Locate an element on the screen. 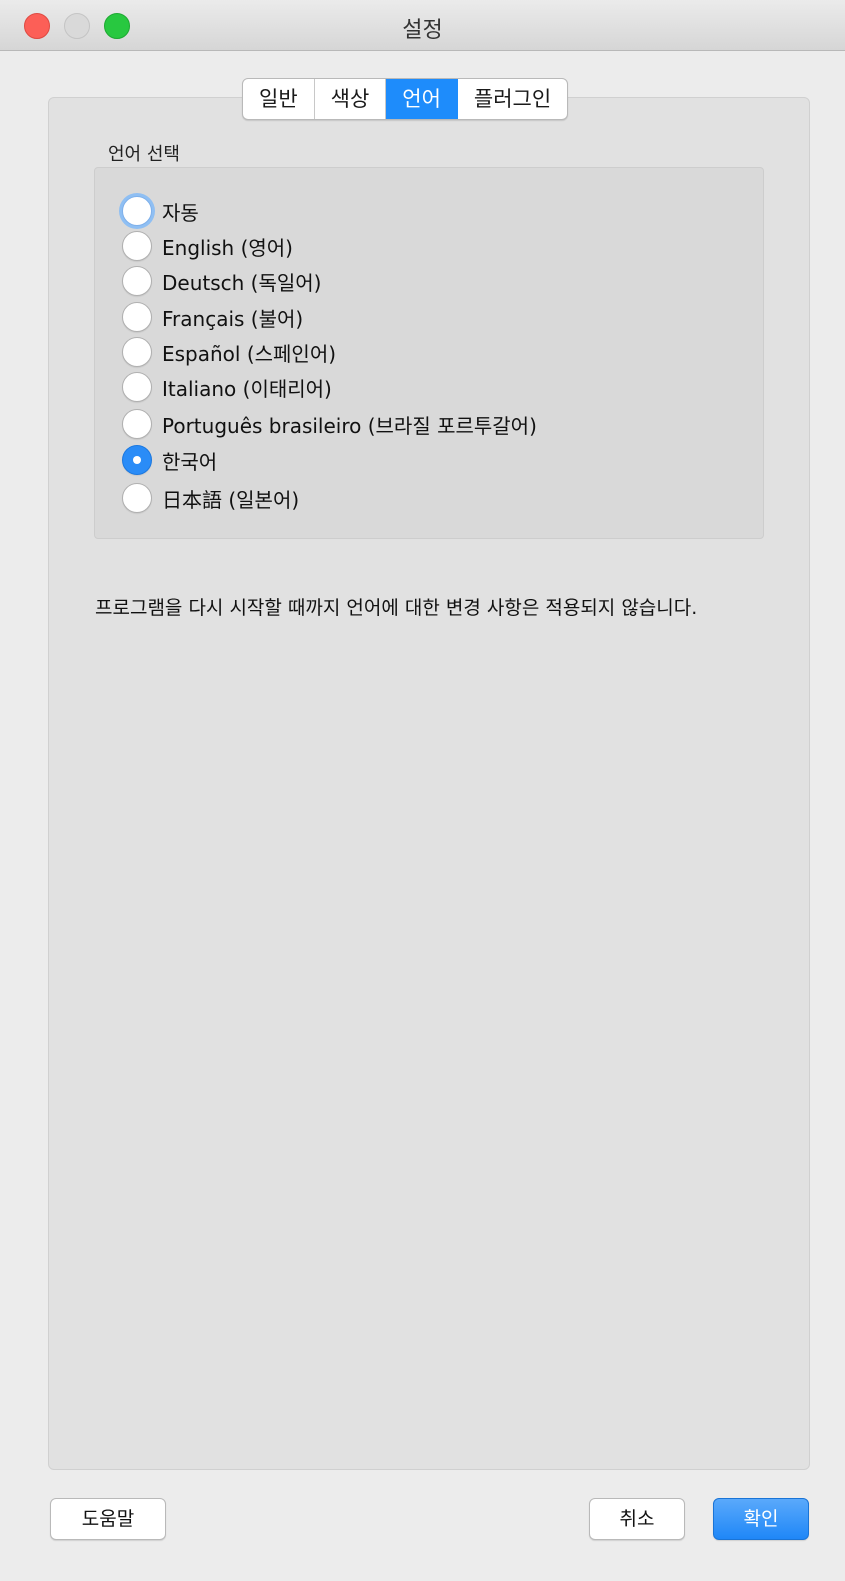 The width and height of the screenshot is (845, 1581). language-option-label: English (영어) is located at coordinates (227, 247).